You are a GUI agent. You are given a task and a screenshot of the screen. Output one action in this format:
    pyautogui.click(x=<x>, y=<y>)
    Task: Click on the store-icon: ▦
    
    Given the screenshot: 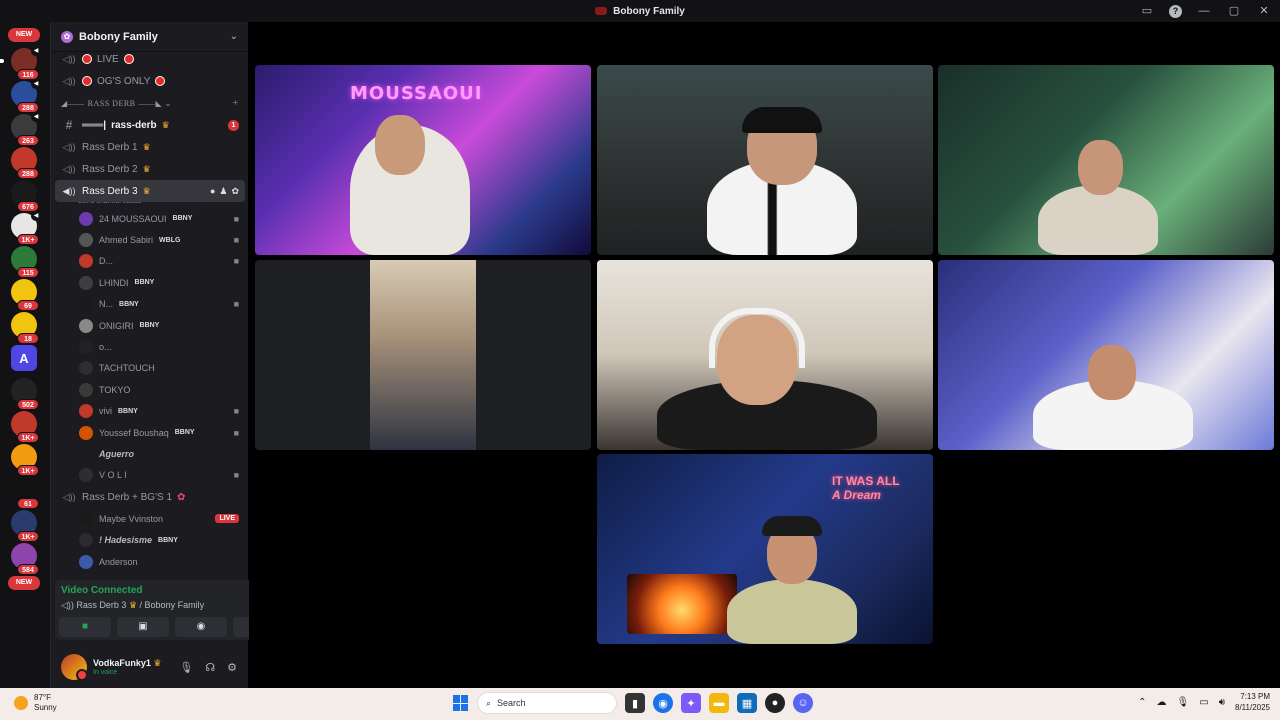 What is the action you would take?
    pyautogui.click(x=747, y=703)
    